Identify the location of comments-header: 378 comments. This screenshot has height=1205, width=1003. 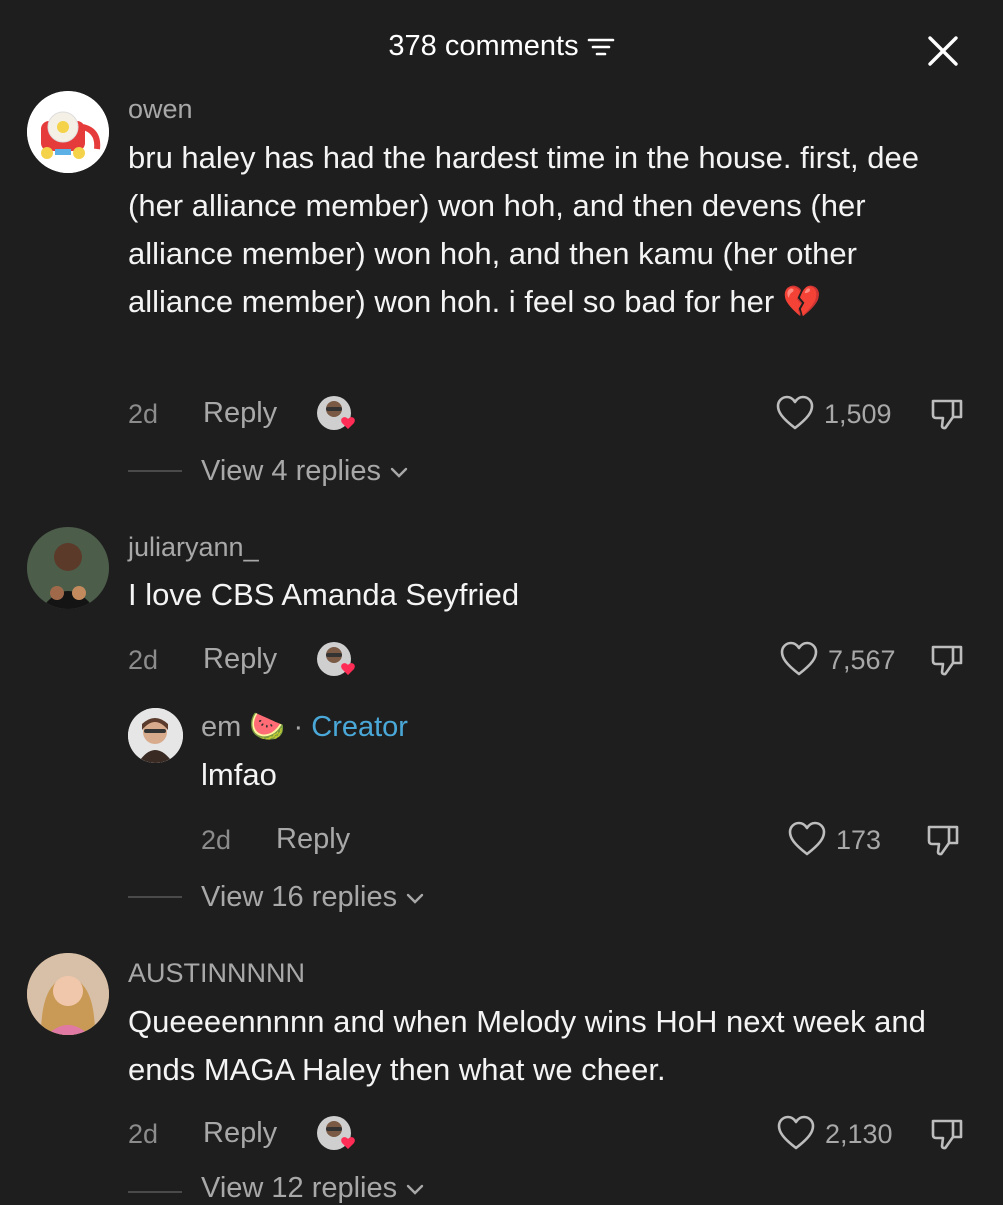
(501, 46).